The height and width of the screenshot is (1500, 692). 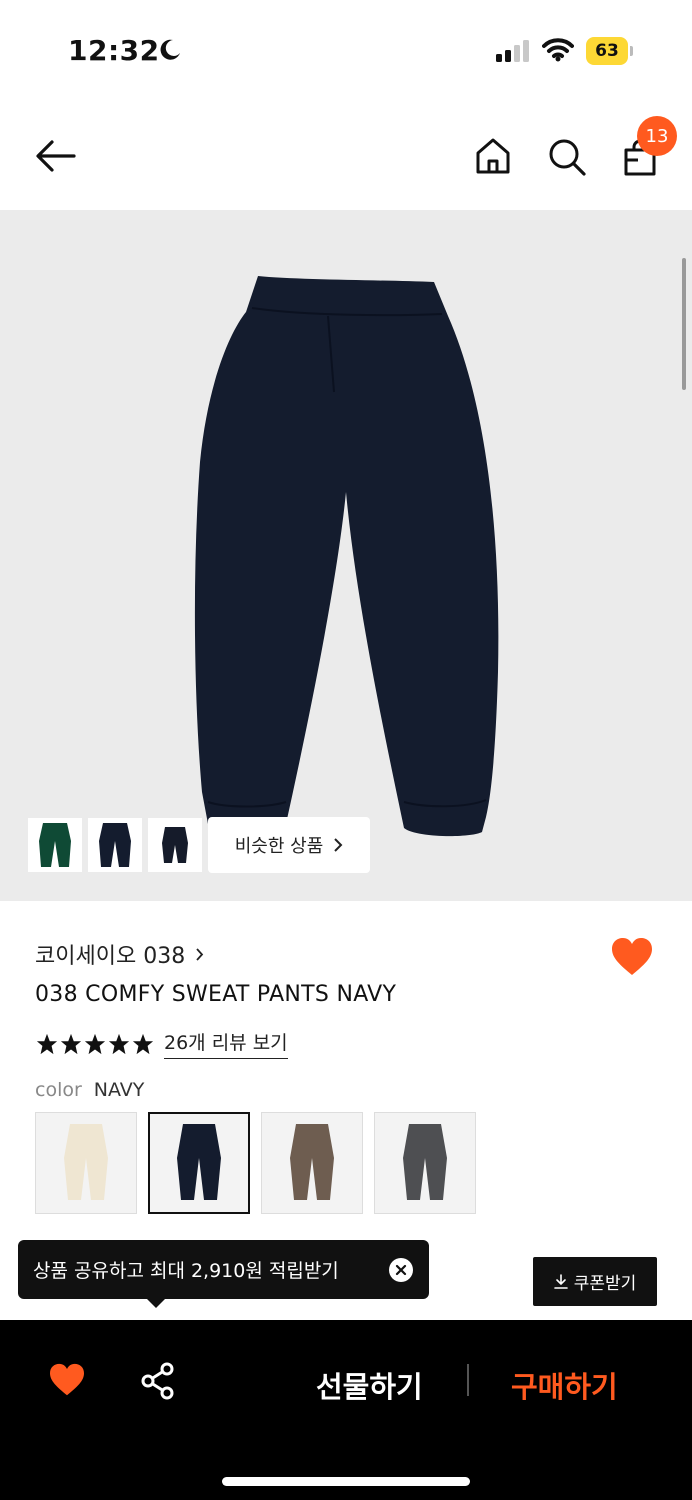 I want to click on coupon-label: 쿠폰받기, so click(x=605, y=1284).